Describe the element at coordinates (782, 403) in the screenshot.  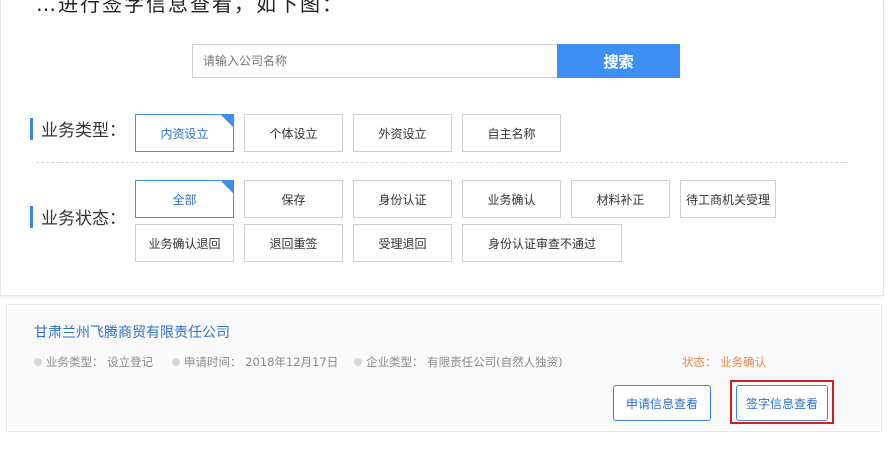
I see `signature-info-button: 签字信息查看` at that location.